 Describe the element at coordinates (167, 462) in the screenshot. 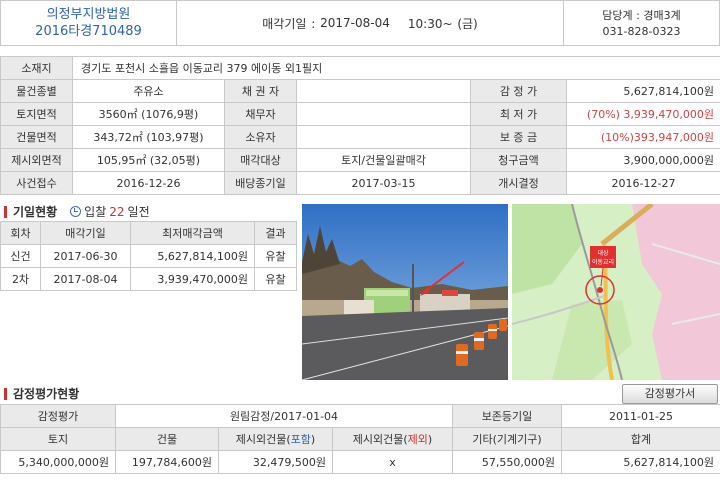

I see `building-value: 197,784,600원` at that location.